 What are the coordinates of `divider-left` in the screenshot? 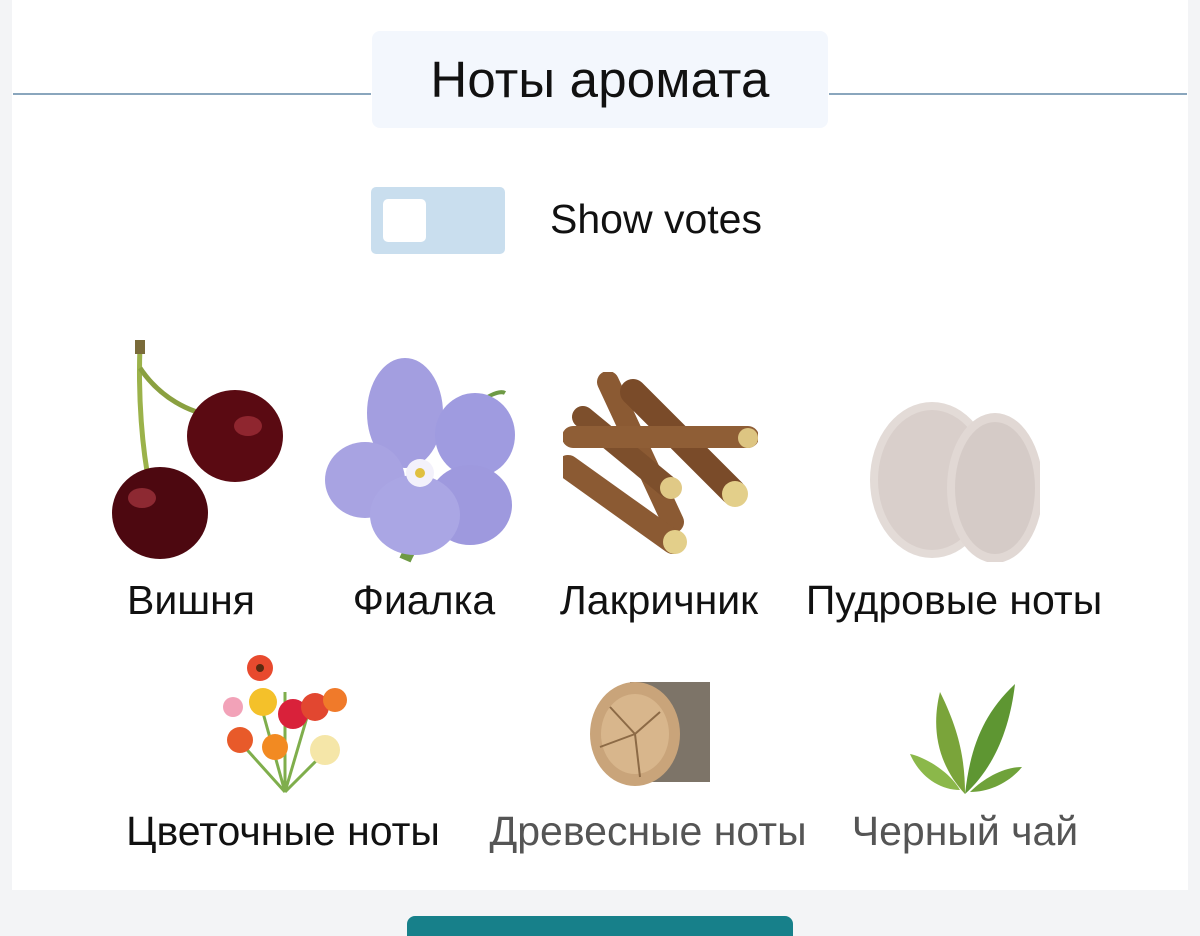 It's located at (192, 94).